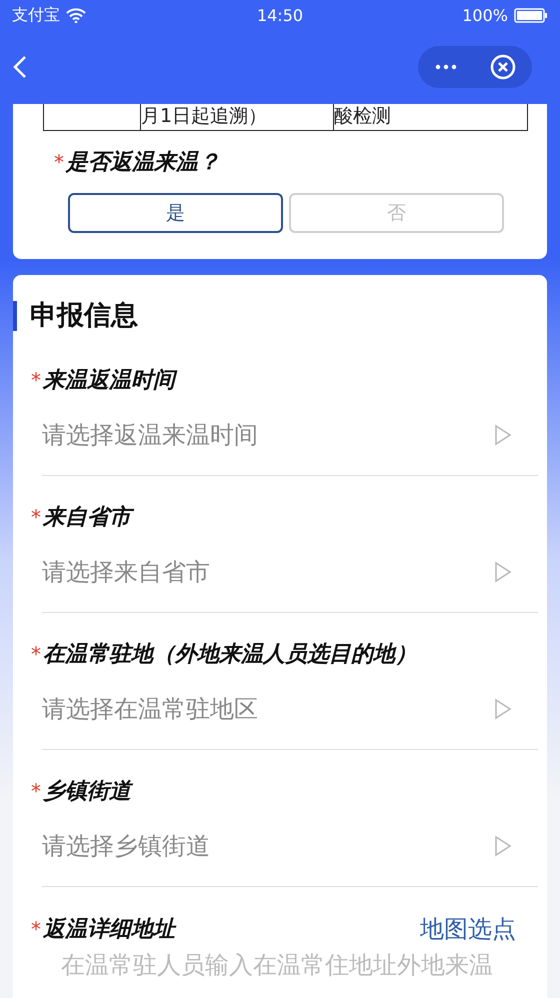  What do you see at coordinates (290, 572) in the screenshot?
I see `picker-field: 请选择来自省市` at bounding box center [290, 572].